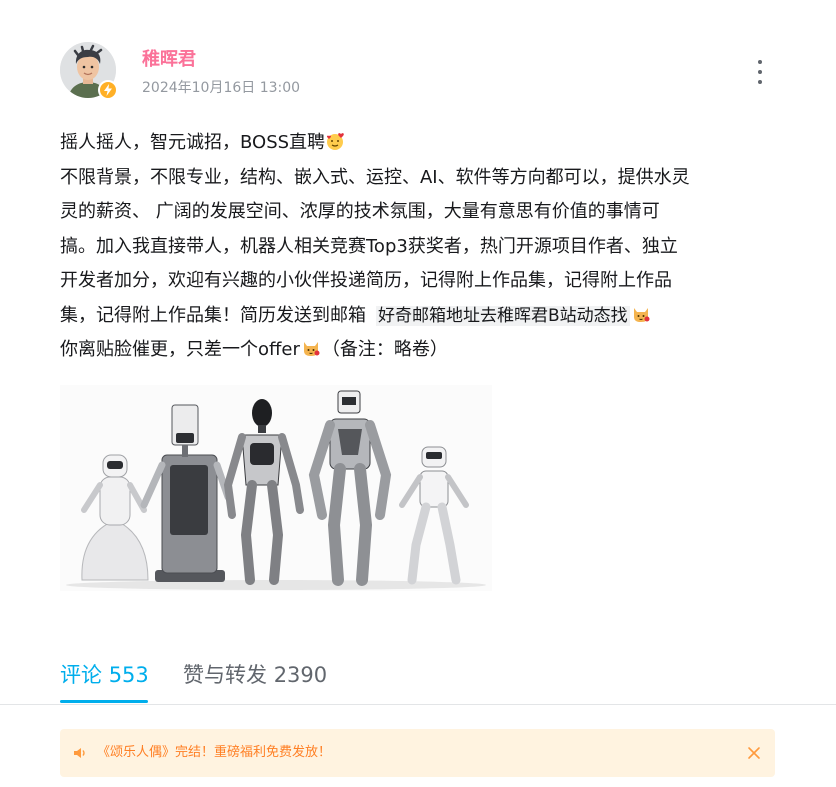 The height and width of the screenshot is (787, 836). I want to click on divider, so click(418, 704).